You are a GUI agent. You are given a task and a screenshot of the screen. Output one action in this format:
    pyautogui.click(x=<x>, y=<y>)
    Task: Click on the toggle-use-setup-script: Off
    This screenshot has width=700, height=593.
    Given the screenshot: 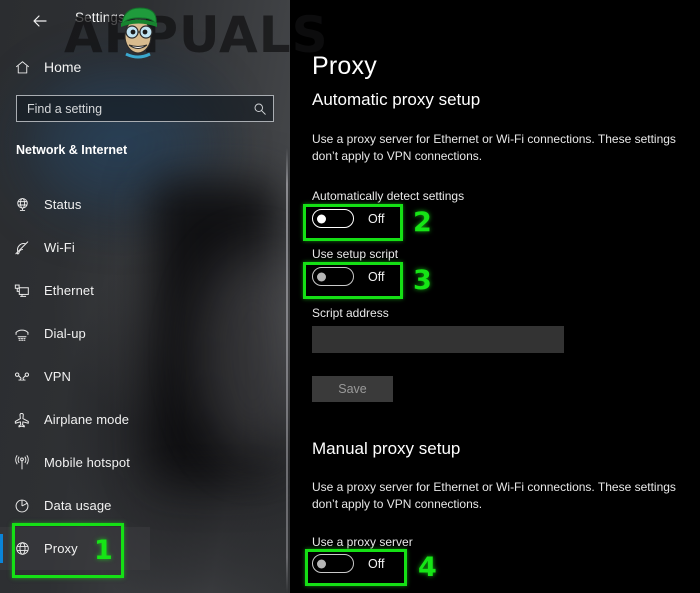 What is the action you would take?
    pyautogui.click(x=348, y=276)
    